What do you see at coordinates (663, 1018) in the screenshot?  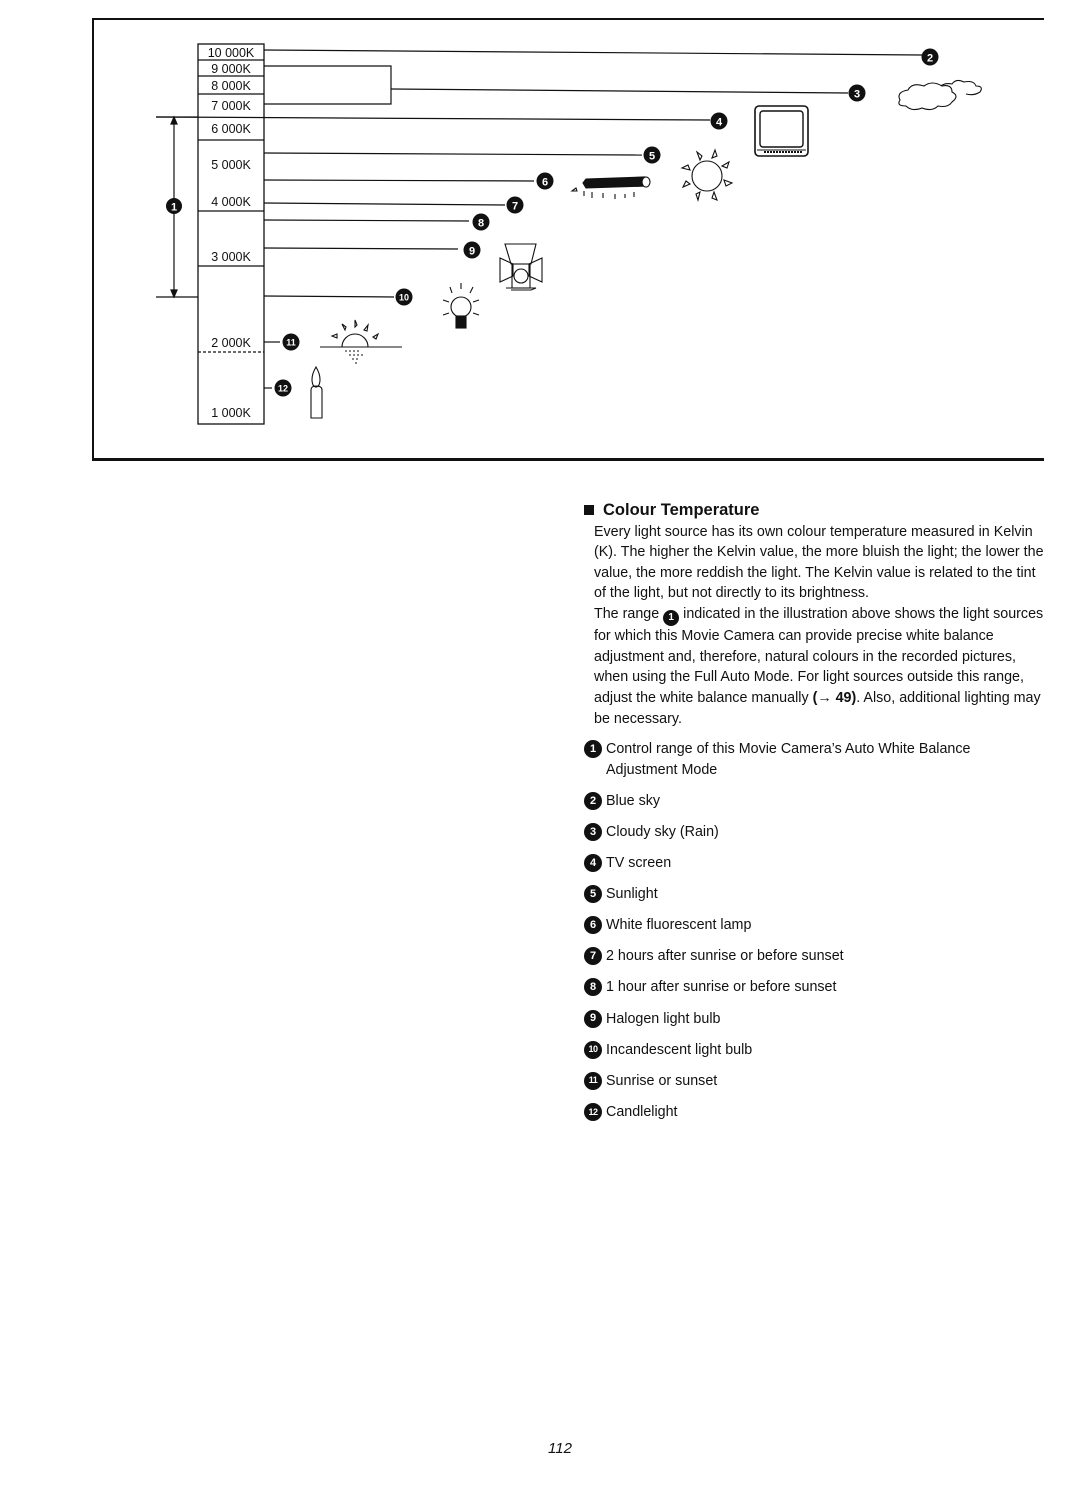 I see `legend-label: Halogen light bulb` at bounding box center [663, 1018].